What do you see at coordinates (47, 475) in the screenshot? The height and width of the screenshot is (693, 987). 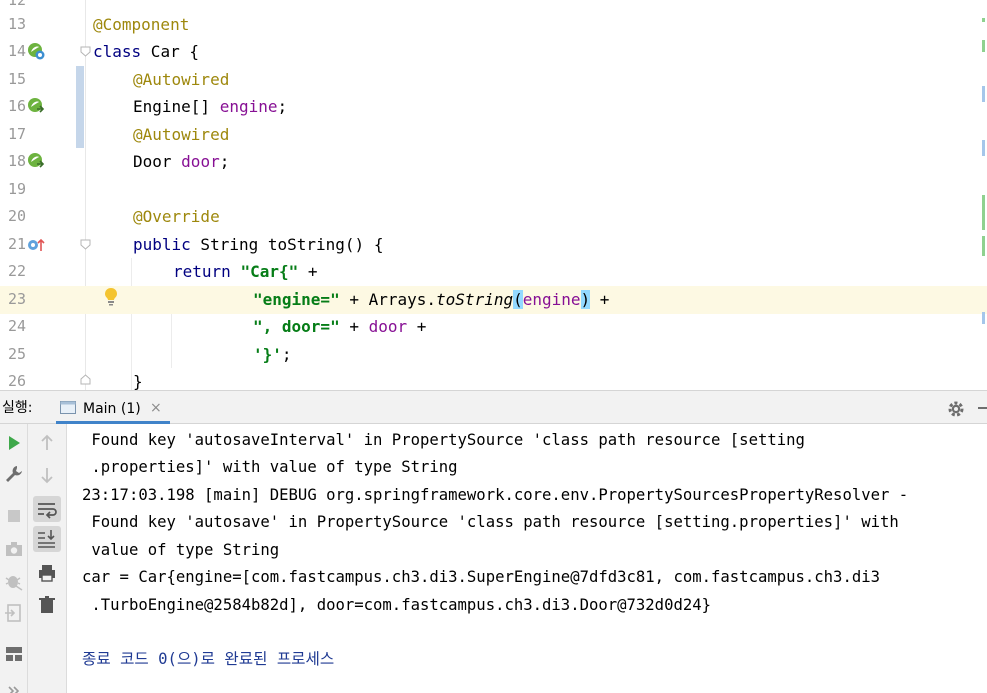 I see `arrow-down-icon` at bounding box center [47, 475].